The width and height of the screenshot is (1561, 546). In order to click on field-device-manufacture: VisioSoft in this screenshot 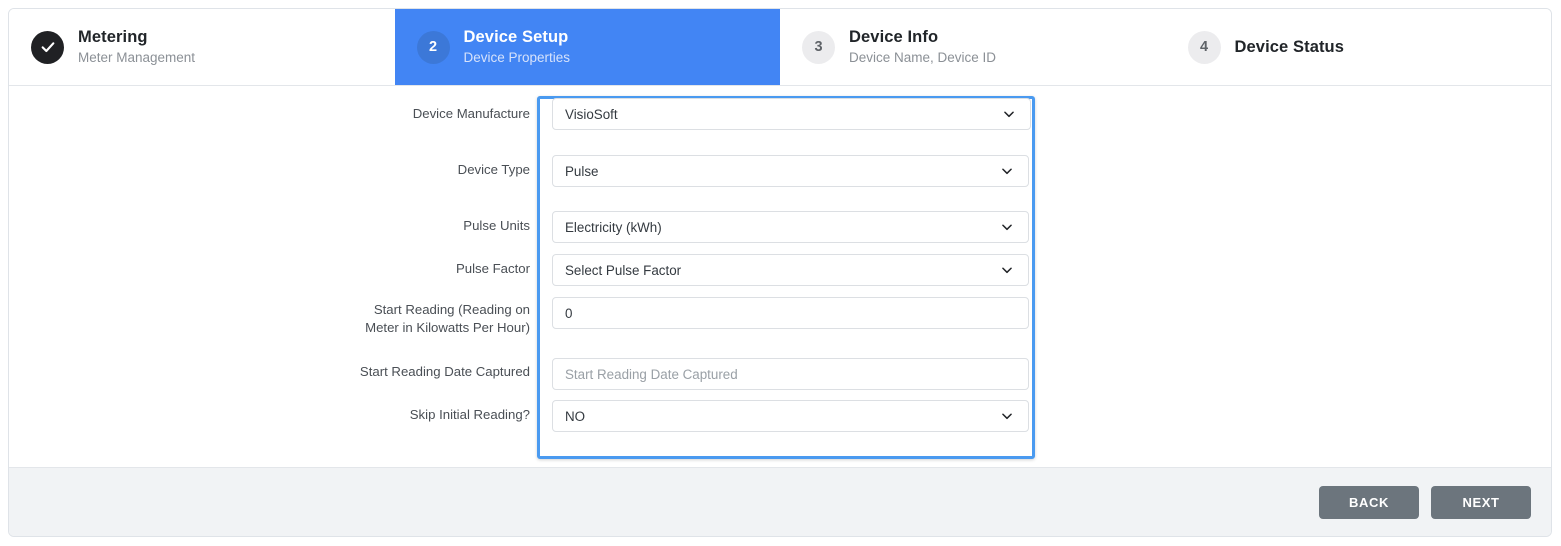, I will do `click(791, 114)`.